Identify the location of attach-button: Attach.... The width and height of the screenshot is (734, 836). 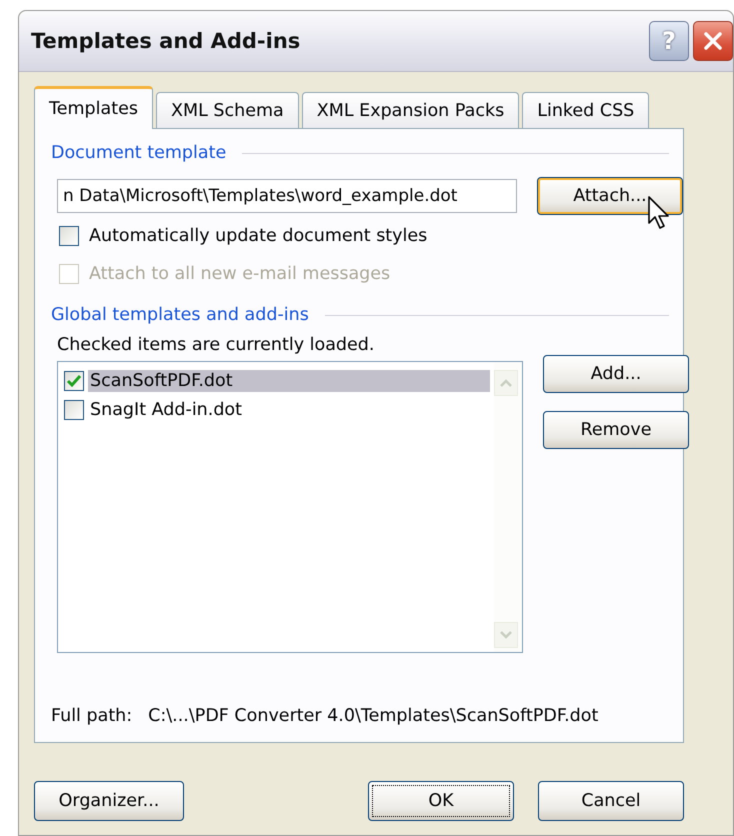
(610, 196).